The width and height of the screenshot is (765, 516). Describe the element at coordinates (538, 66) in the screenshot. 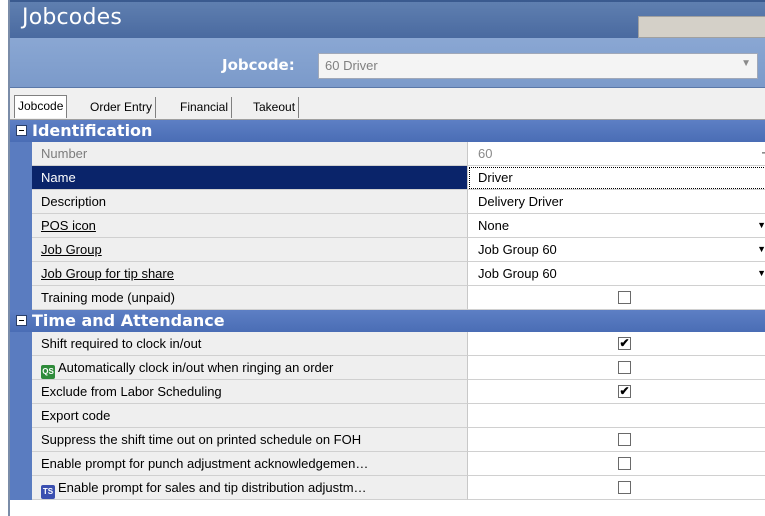

I see `jobcode-select: 60 Driver ▼` at that location.